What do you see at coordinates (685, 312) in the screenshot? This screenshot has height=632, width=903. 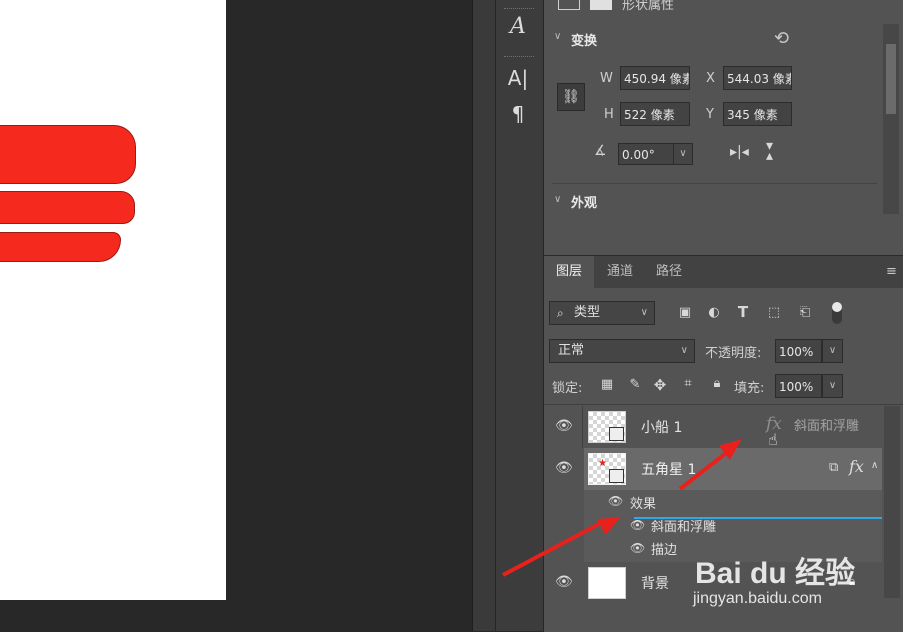 I see `image-filter-icon: ▣` at bounding box center [685, 312].